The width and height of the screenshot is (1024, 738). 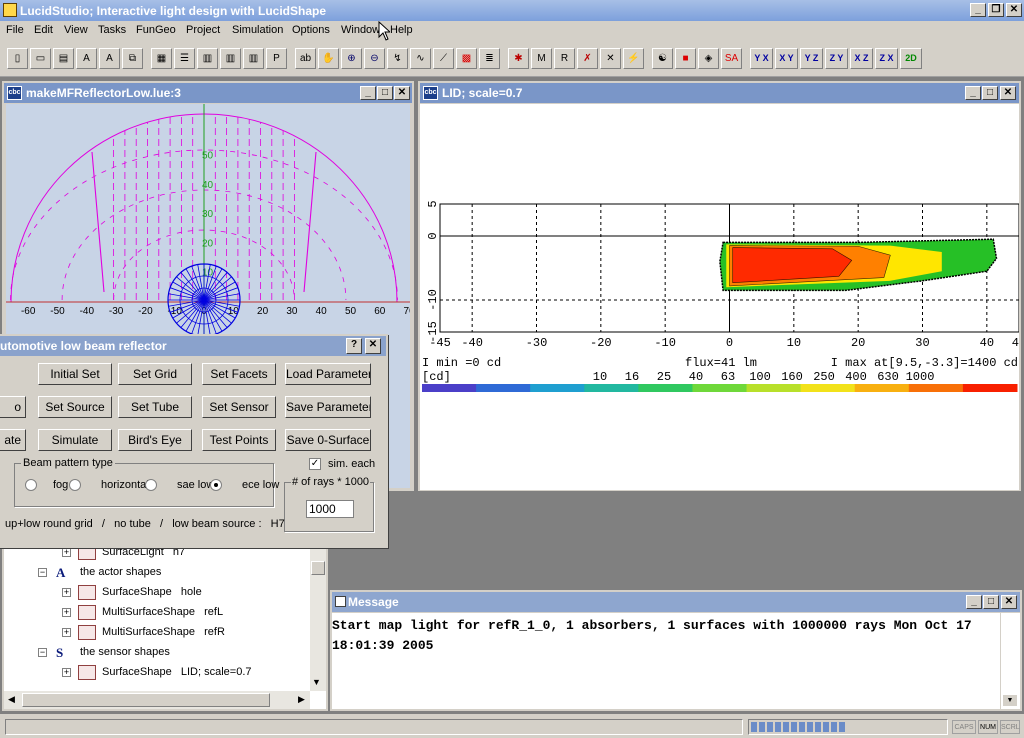 What do you see at coordinates (40, 58) in the screenshot?
I see `open-icon: ▭` at bounding box center [40, 58].